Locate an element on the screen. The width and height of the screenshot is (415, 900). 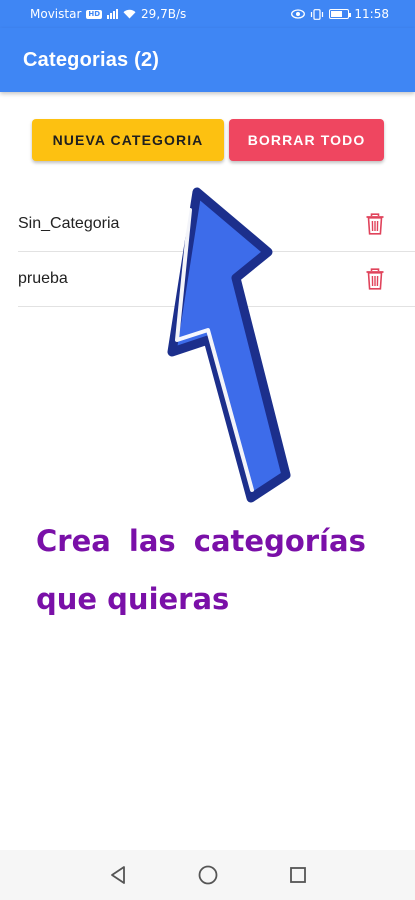
app-bar: Categorias (2) is located at coordinates (207, 60).